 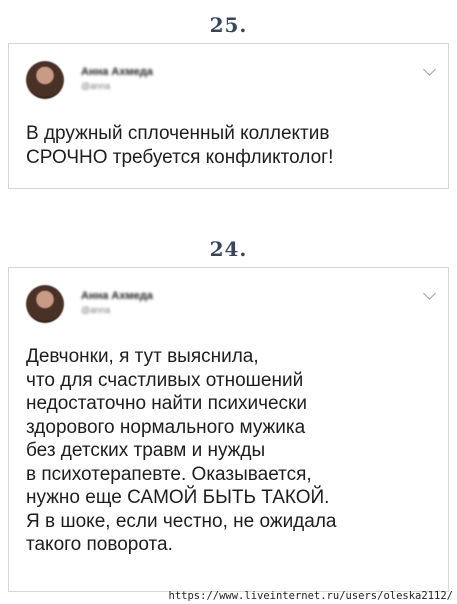 I want to click on post-number: 24., so click(x=228, y=249).